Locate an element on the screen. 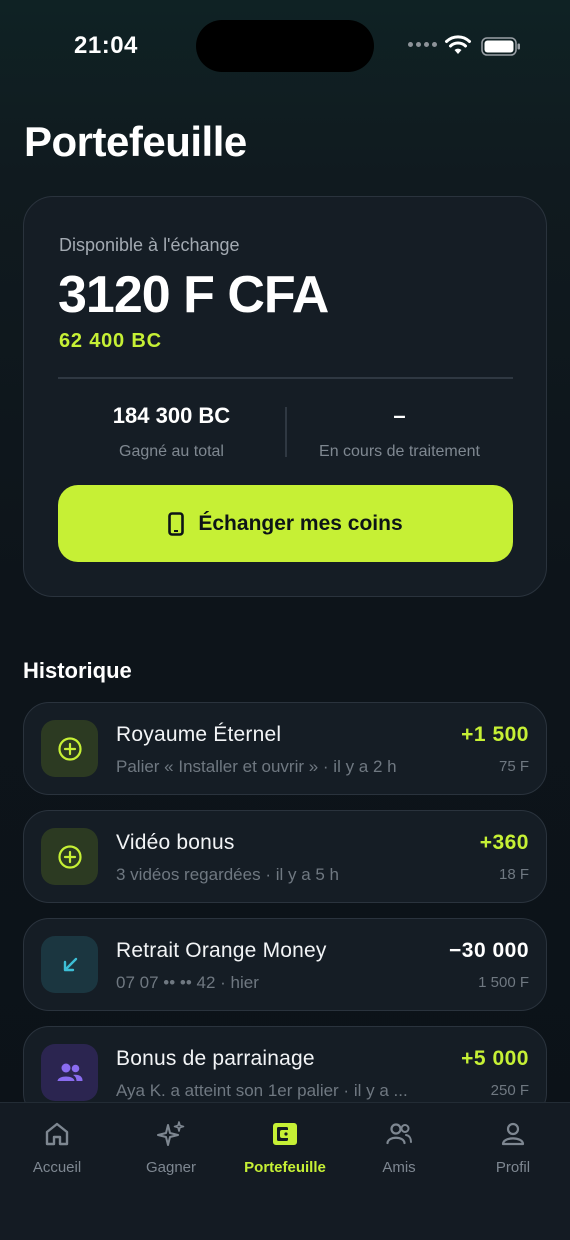  exchange-coins-button: Échanger mes coins is located at coordinates (285, 523).